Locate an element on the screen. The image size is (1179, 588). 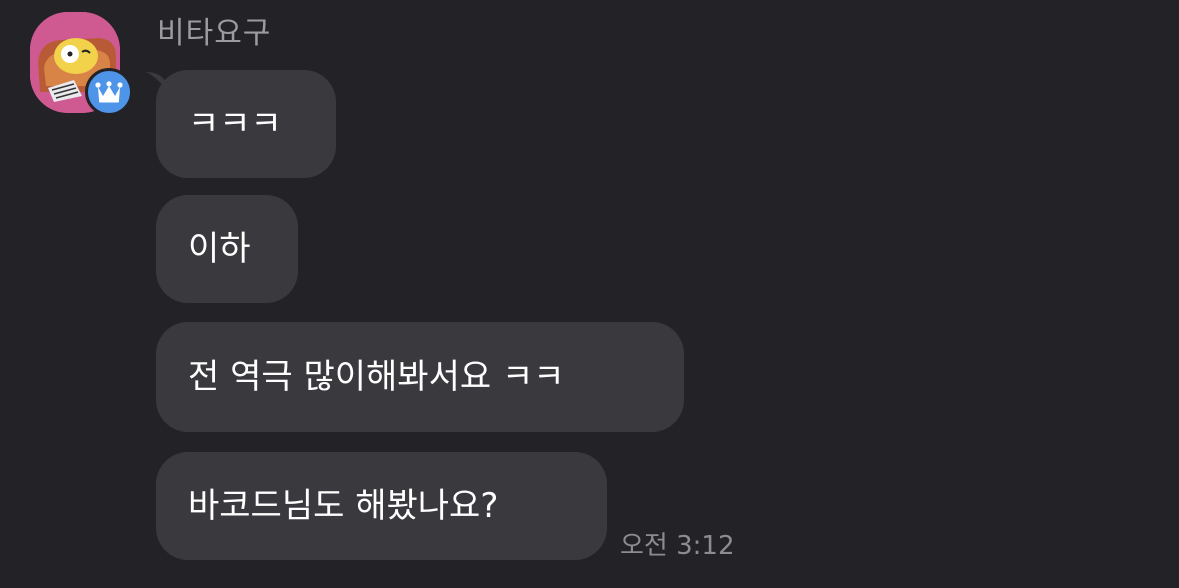
sender-name: 비타요구 is located at coordinates (214, 33).